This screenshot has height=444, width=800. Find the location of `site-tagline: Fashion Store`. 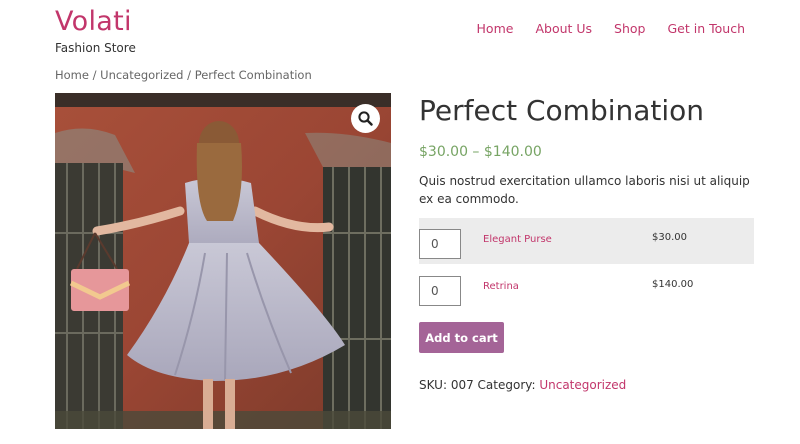

site-tagline: Fashion Store is located at coordinates (95, 48).